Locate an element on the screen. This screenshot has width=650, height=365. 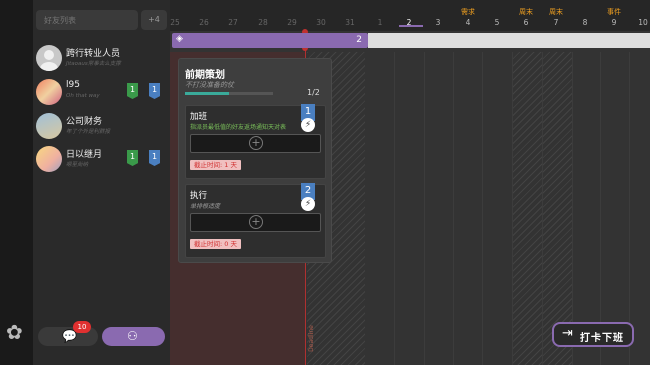
contact-name: 日以继月 is located at coordinates (84, 155).